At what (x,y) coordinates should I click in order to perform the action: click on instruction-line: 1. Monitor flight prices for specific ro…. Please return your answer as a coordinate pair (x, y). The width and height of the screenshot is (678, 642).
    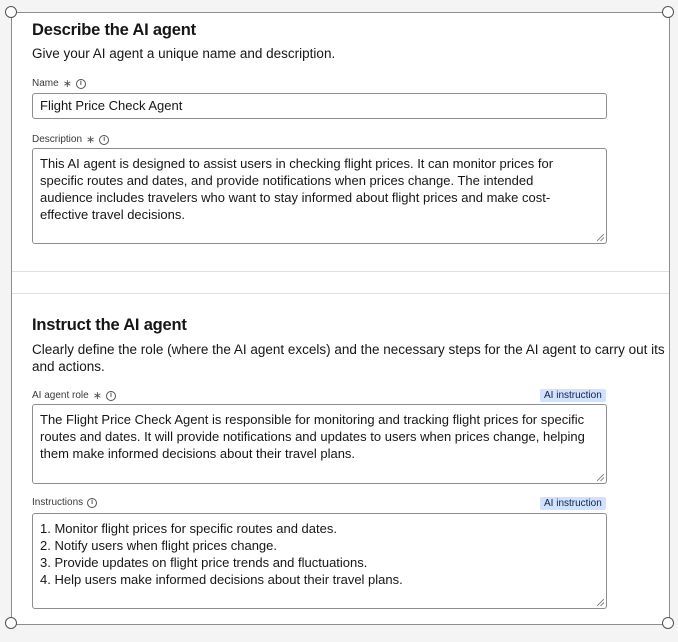
    Looking at the image, I should click on (188, 528).